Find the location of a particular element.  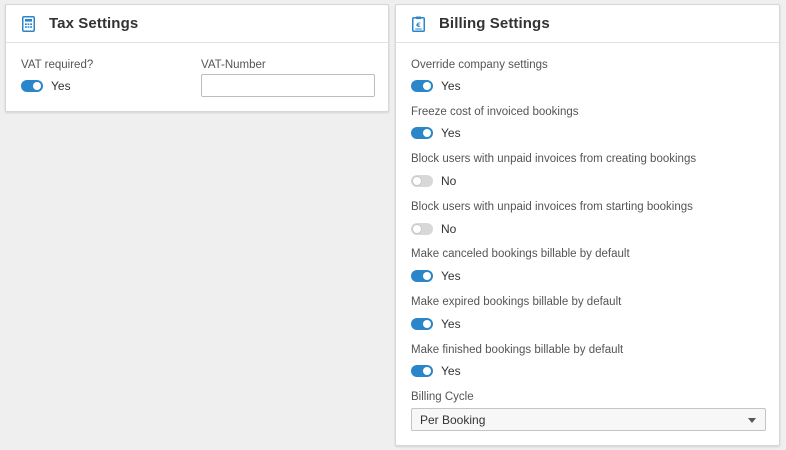

billing-settings-header: € Billing Settings is located at coordinates (587, 24).